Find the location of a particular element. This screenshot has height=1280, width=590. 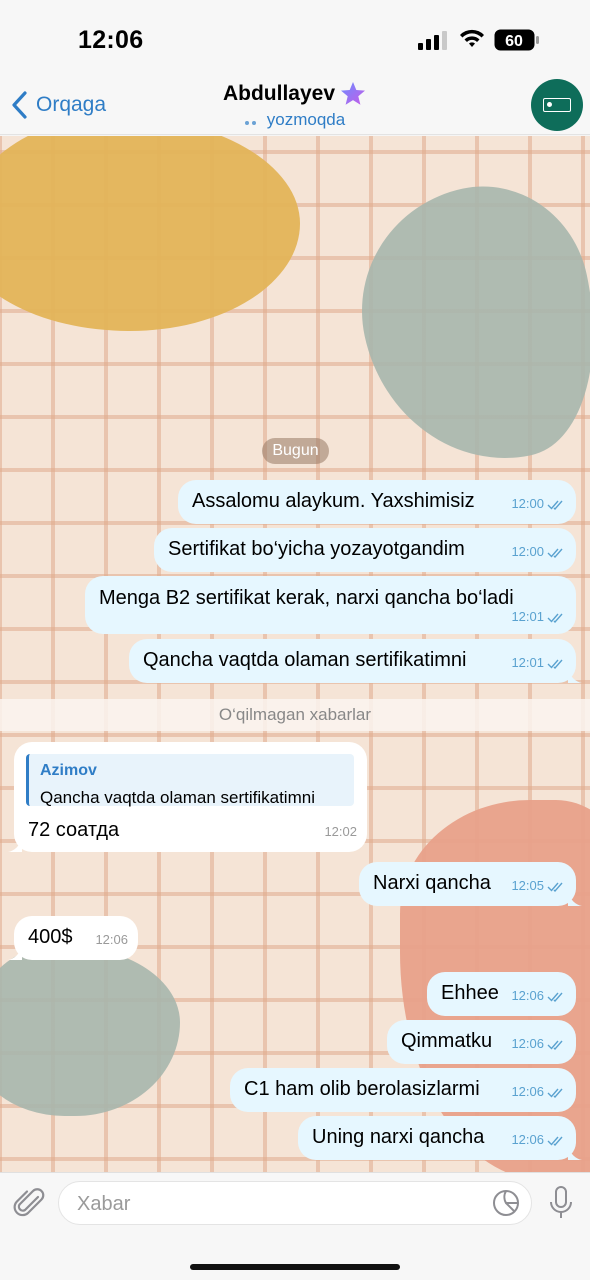

sticker-icon is located at coordinates (506, 1203).